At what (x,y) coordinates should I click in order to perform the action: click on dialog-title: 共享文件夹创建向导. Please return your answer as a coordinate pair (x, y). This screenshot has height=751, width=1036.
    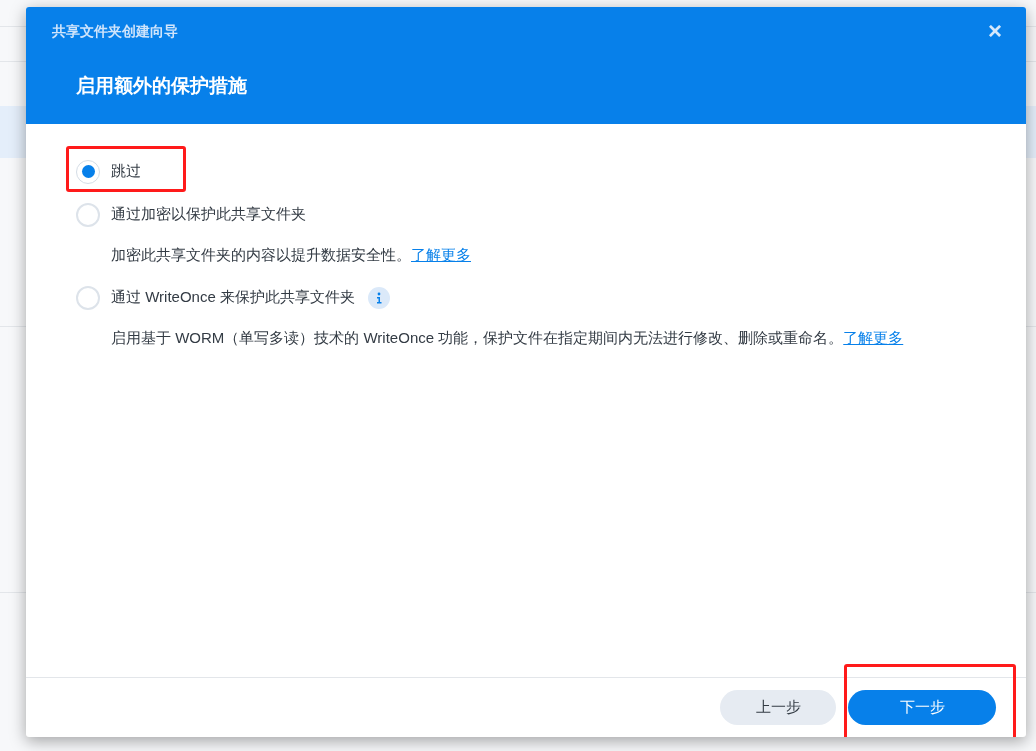
    Looking at the image, I should click on (115, 31).